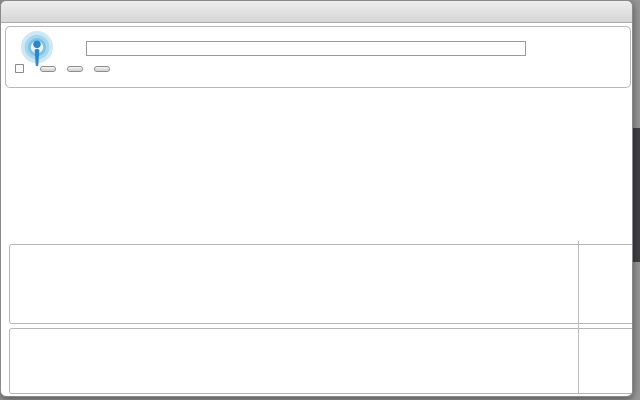 The image size is (640, 400). I want to click on filter-input, so click(306, 48).